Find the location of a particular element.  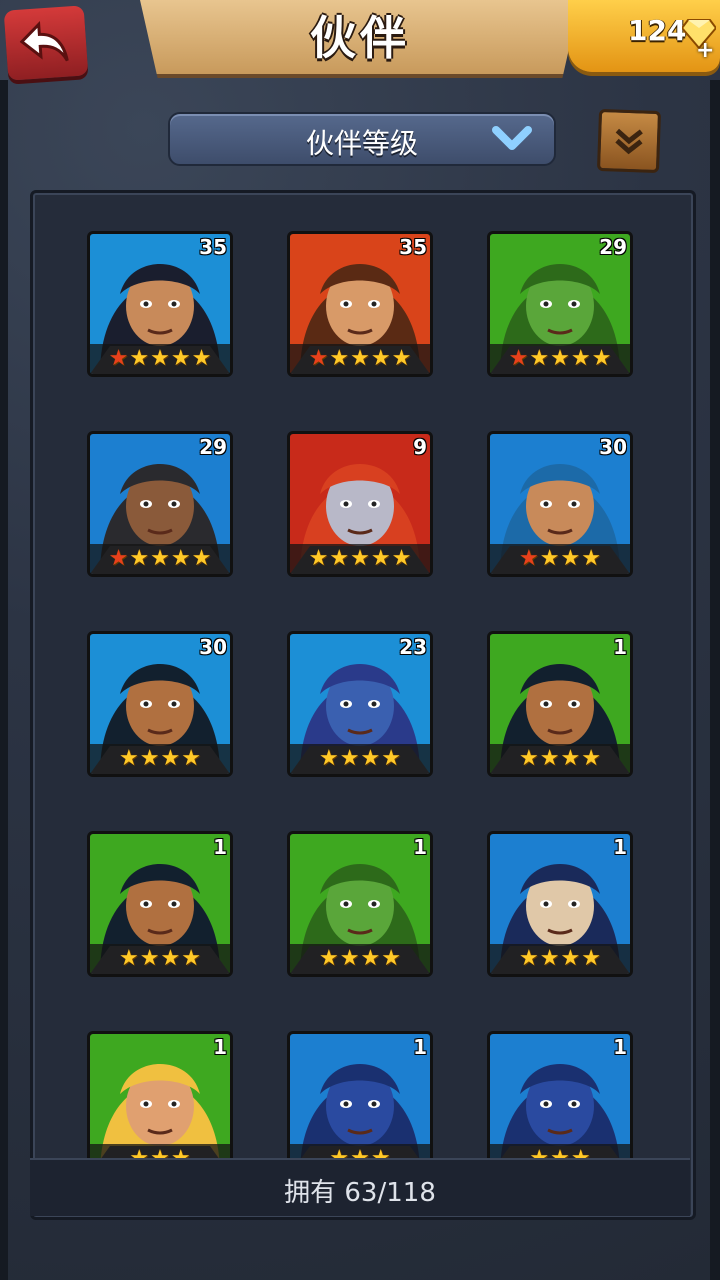

page-title: 伙伴 is located at coordinates (360, 38).